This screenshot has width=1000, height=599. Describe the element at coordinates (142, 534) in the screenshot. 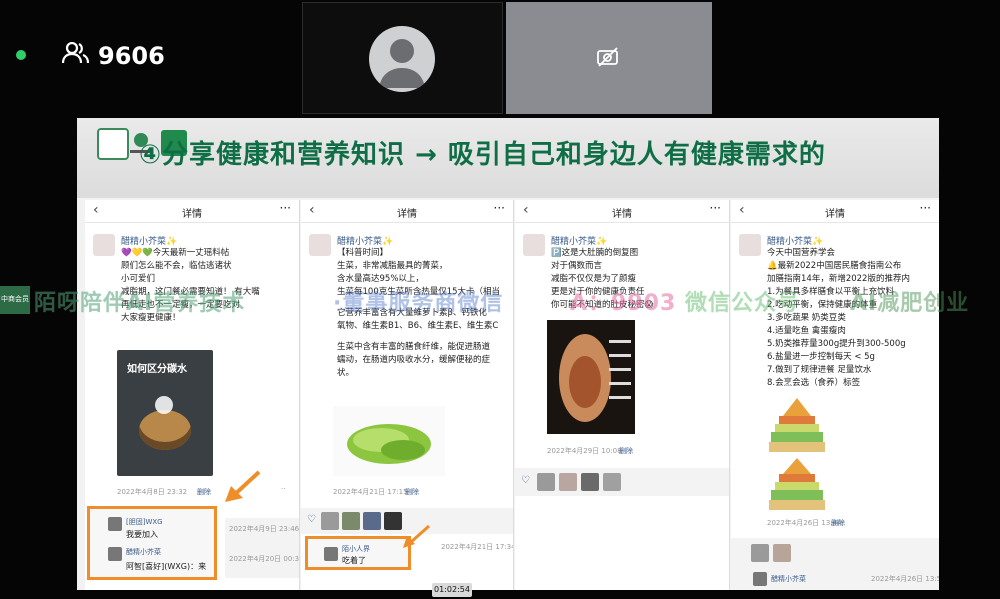

I see `comment-text: 我要加入` at that location.